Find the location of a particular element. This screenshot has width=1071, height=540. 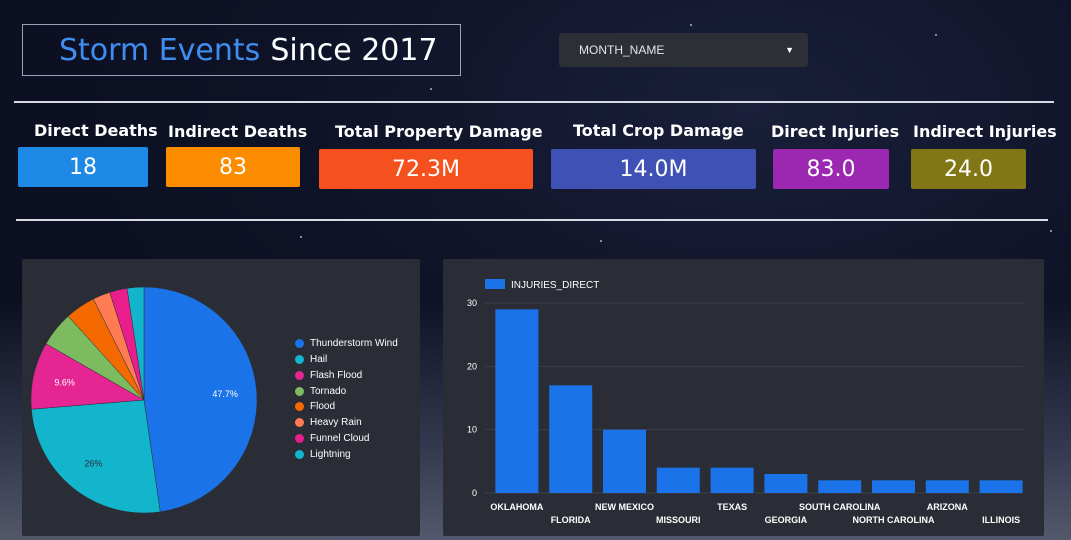

legend-label: Heavy Rain is located at coordinates (336, 422).